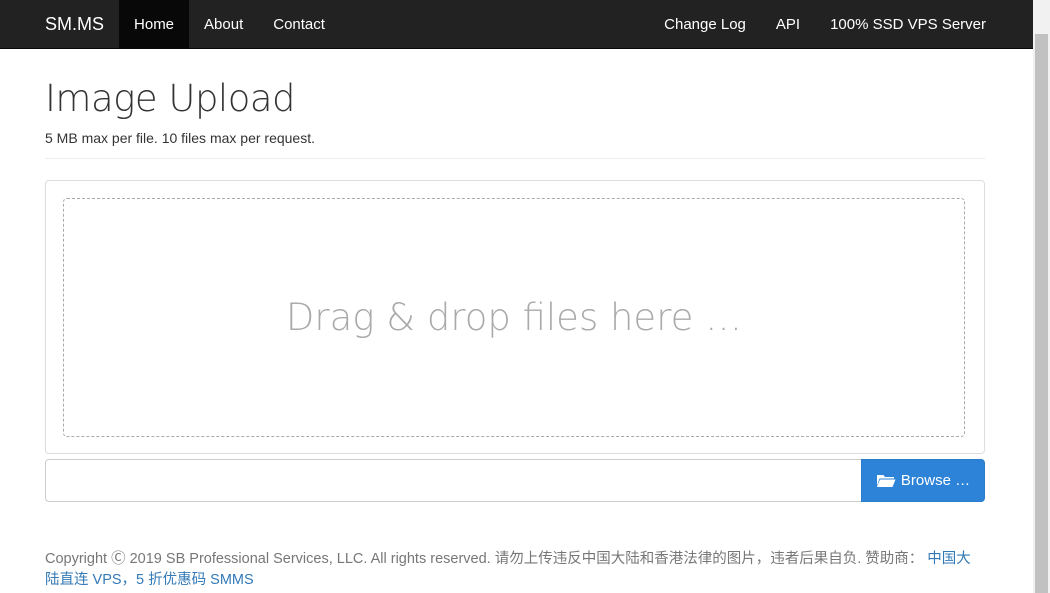 This screenshot has width=1050, height=593. What do you see at coordinates (223, 24) in the screenshot?
I see `nav-about-link: About` at bounding box center [223, 24].